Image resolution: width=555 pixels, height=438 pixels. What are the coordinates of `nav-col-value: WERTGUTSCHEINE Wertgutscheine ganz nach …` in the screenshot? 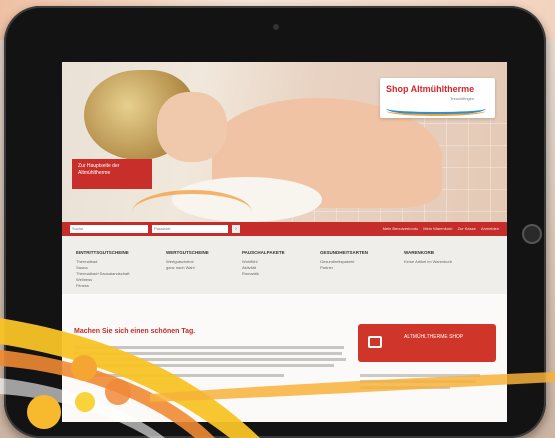 It's located at (208, 260).